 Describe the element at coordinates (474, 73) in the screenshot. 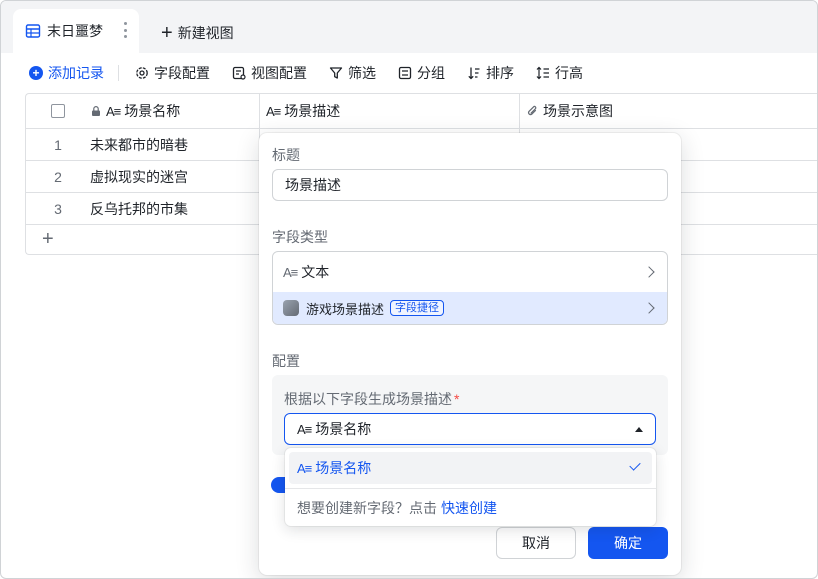

I see `sort-icon` at that location.